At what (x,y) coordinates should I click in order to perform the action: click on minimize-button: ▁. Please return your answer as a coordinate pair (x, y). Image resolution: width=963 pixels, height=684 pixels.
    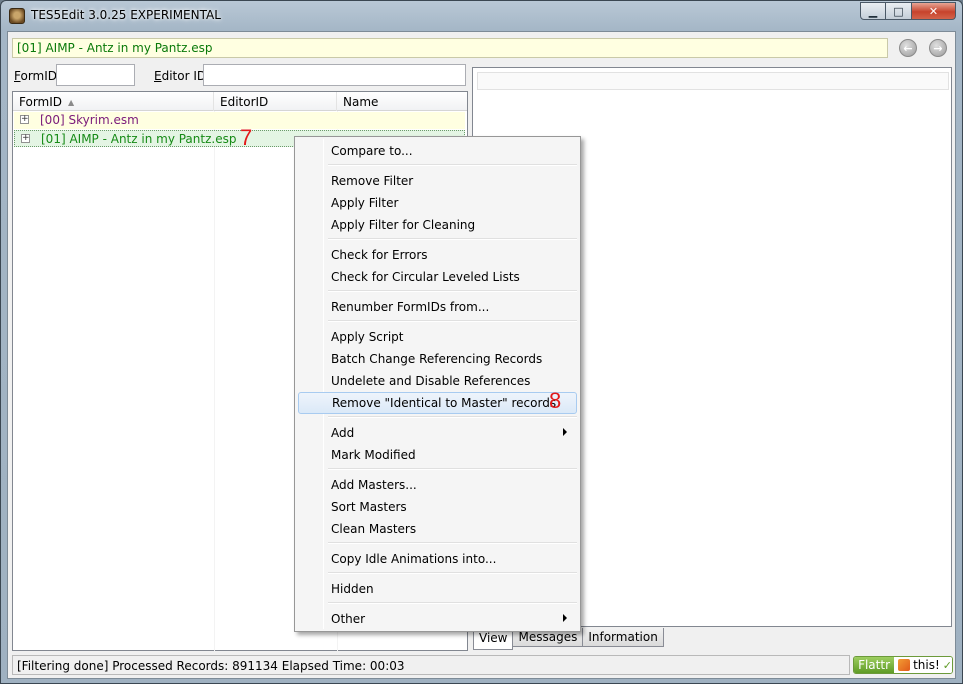
    Looking at the image, I should click on (873, 11).